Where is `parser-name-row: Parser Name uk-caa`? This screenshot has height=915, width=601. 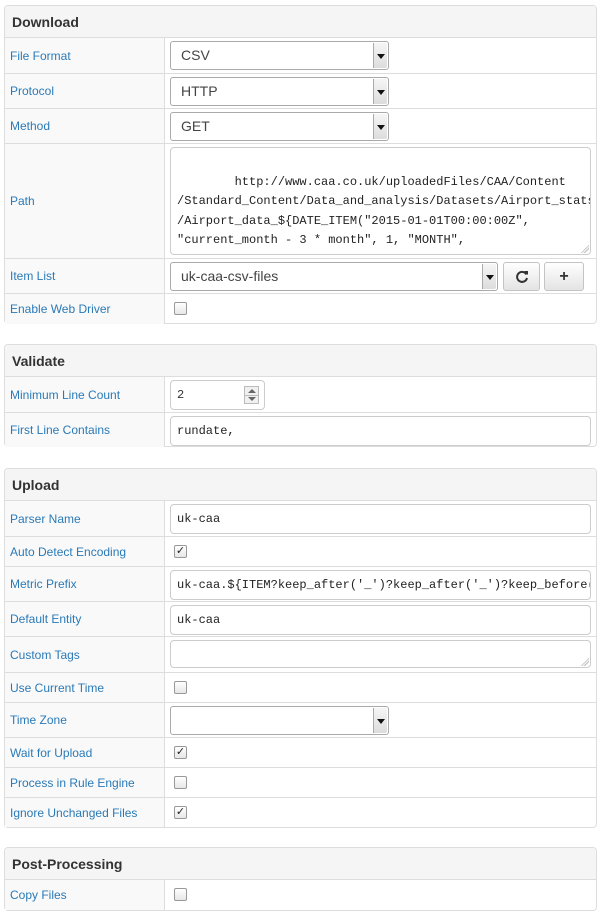 parser-name-row: Parser Name uk-caa is located at coordinates (300, 518).